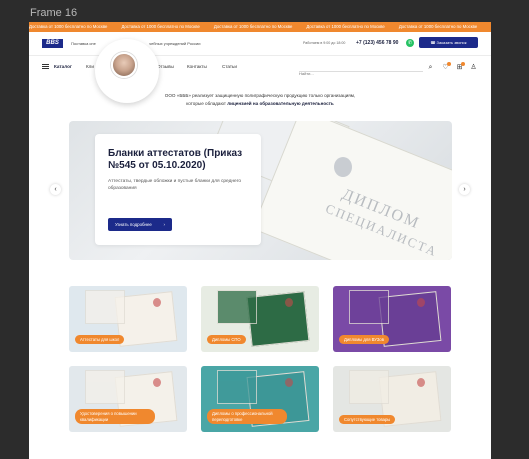 The height and width of the screenshot is (459, 529). I want to click on category-card: Дипломы СПО, so click(260, 319).